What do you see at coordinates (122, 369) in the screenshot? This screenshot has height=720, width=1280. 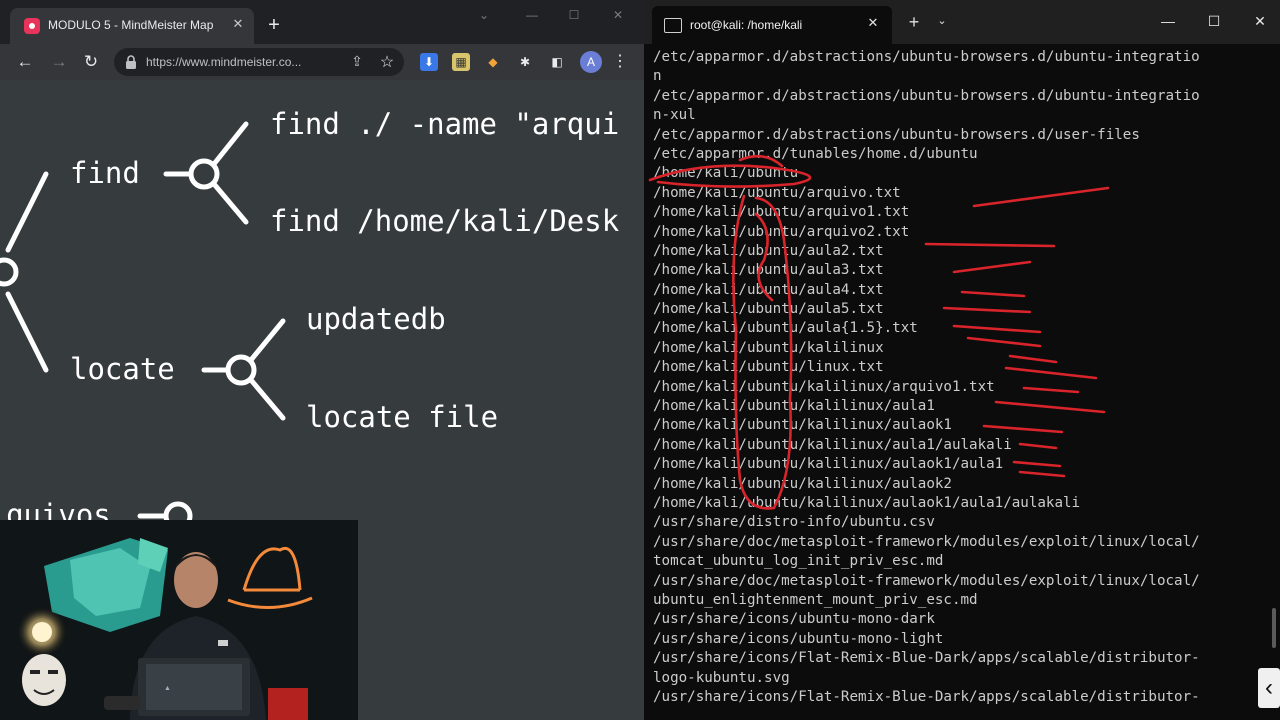 I see `mindmap-node-locate: locate` at bounding box center [122, 369].